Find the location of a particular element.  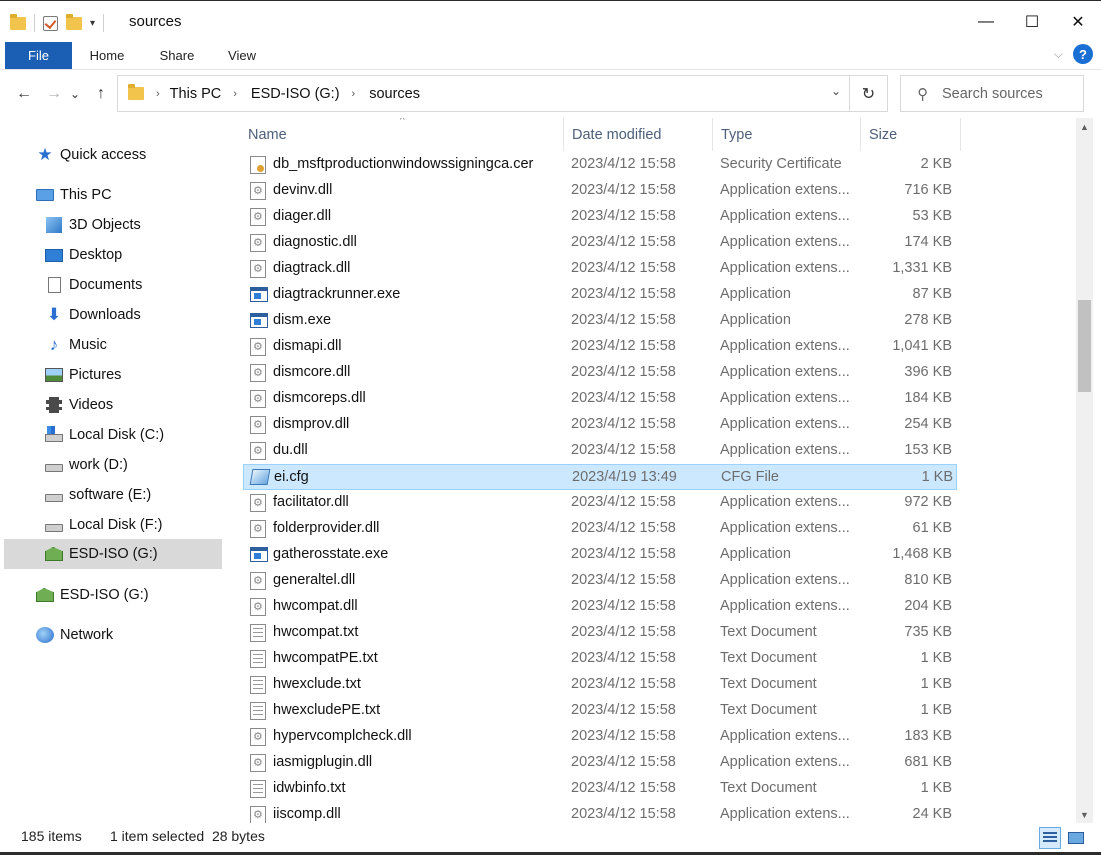

tab-home: Home is located at coordinates (107, 55).